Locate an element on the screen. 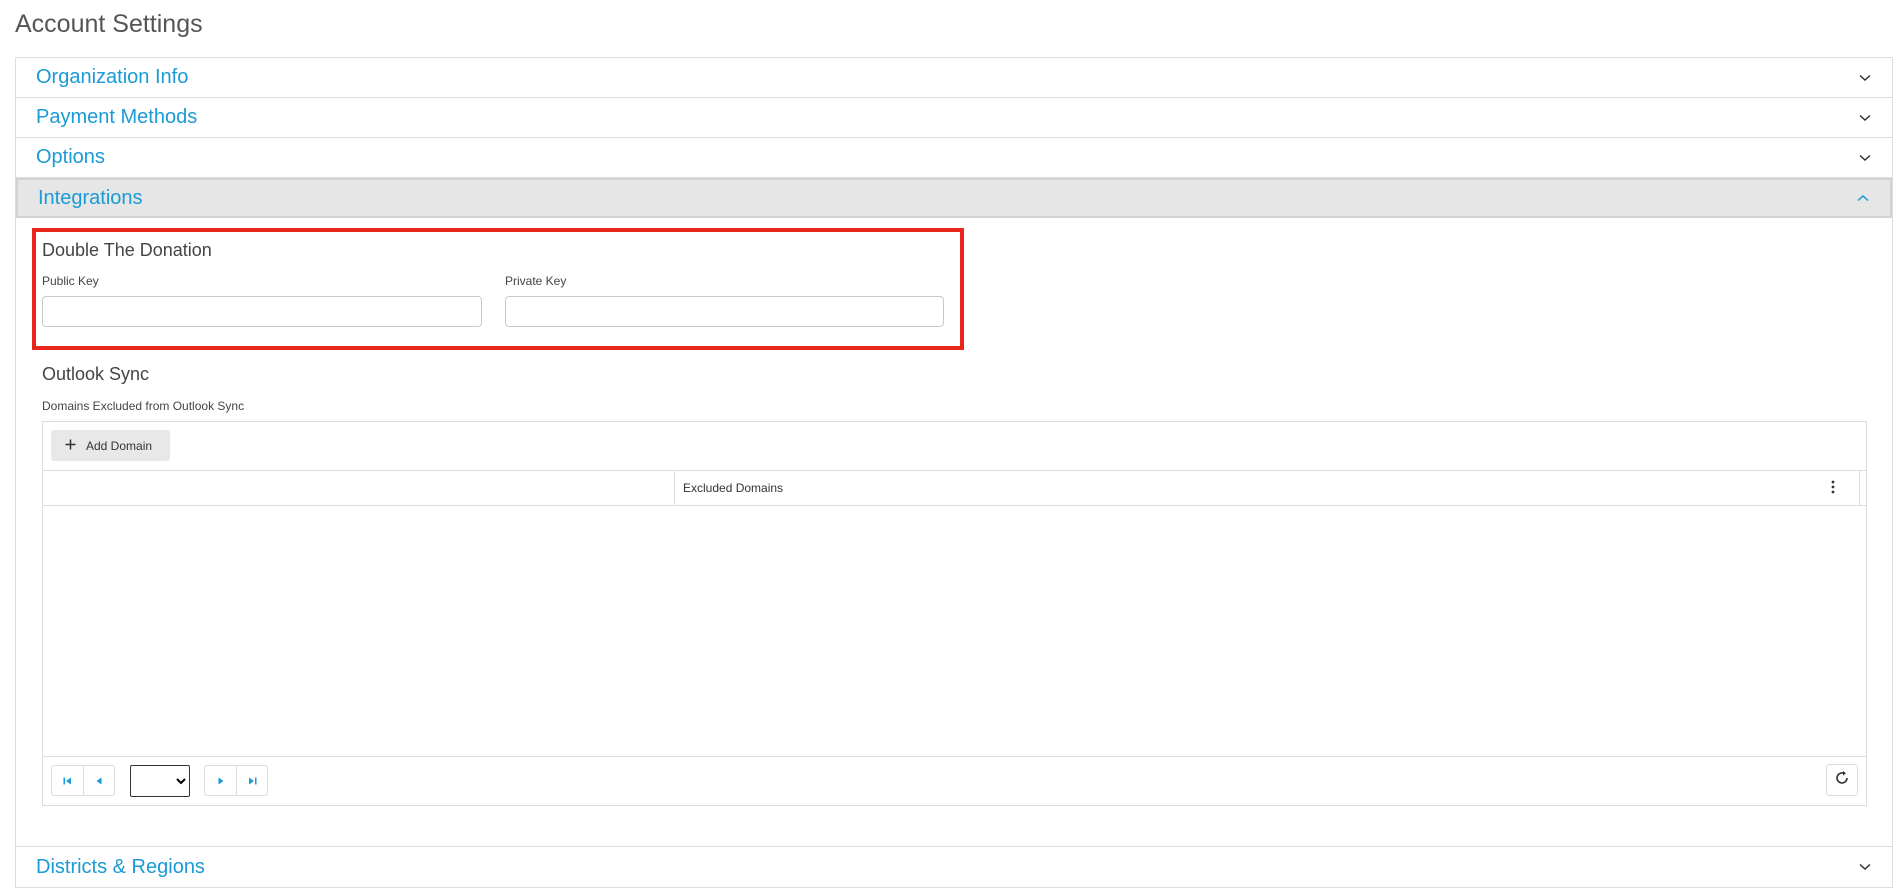 This screenshot has height=896, width=1904. excluded-domains-label: Domains Excluded from Outlook Sync is located at coordinates (143, 406).